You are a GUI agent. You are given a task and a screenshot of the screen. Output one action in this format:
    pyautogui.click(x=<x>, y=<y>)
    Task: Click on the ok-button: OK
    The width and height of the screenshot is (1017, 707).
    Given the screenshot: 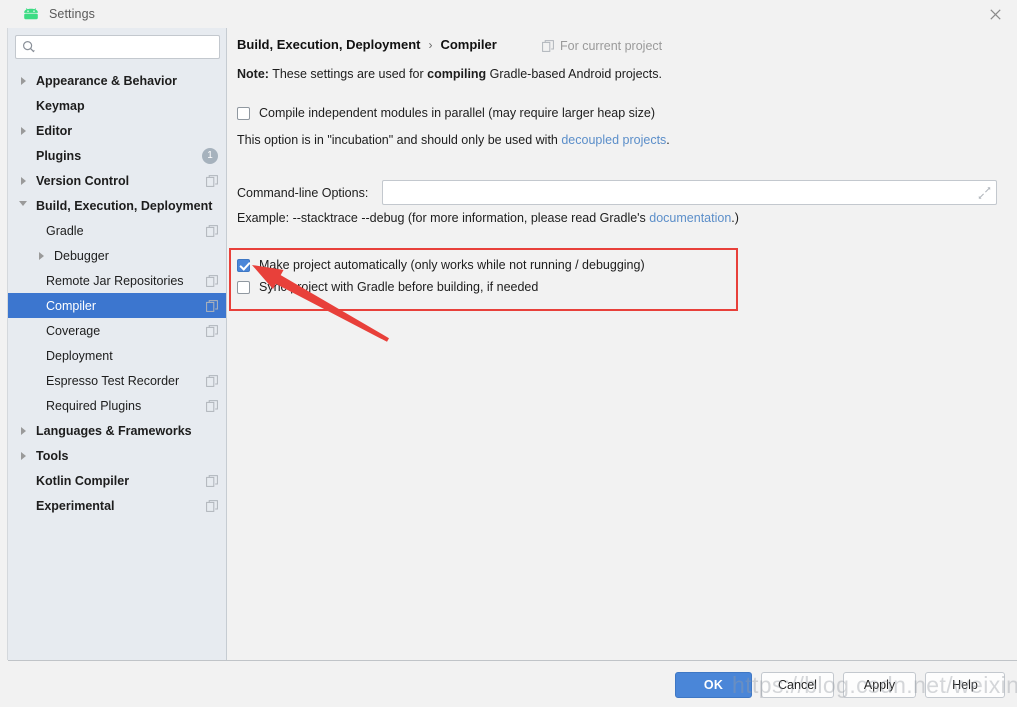 What is the action you would take?
    pyautogui.click(x=713, y=685)
    